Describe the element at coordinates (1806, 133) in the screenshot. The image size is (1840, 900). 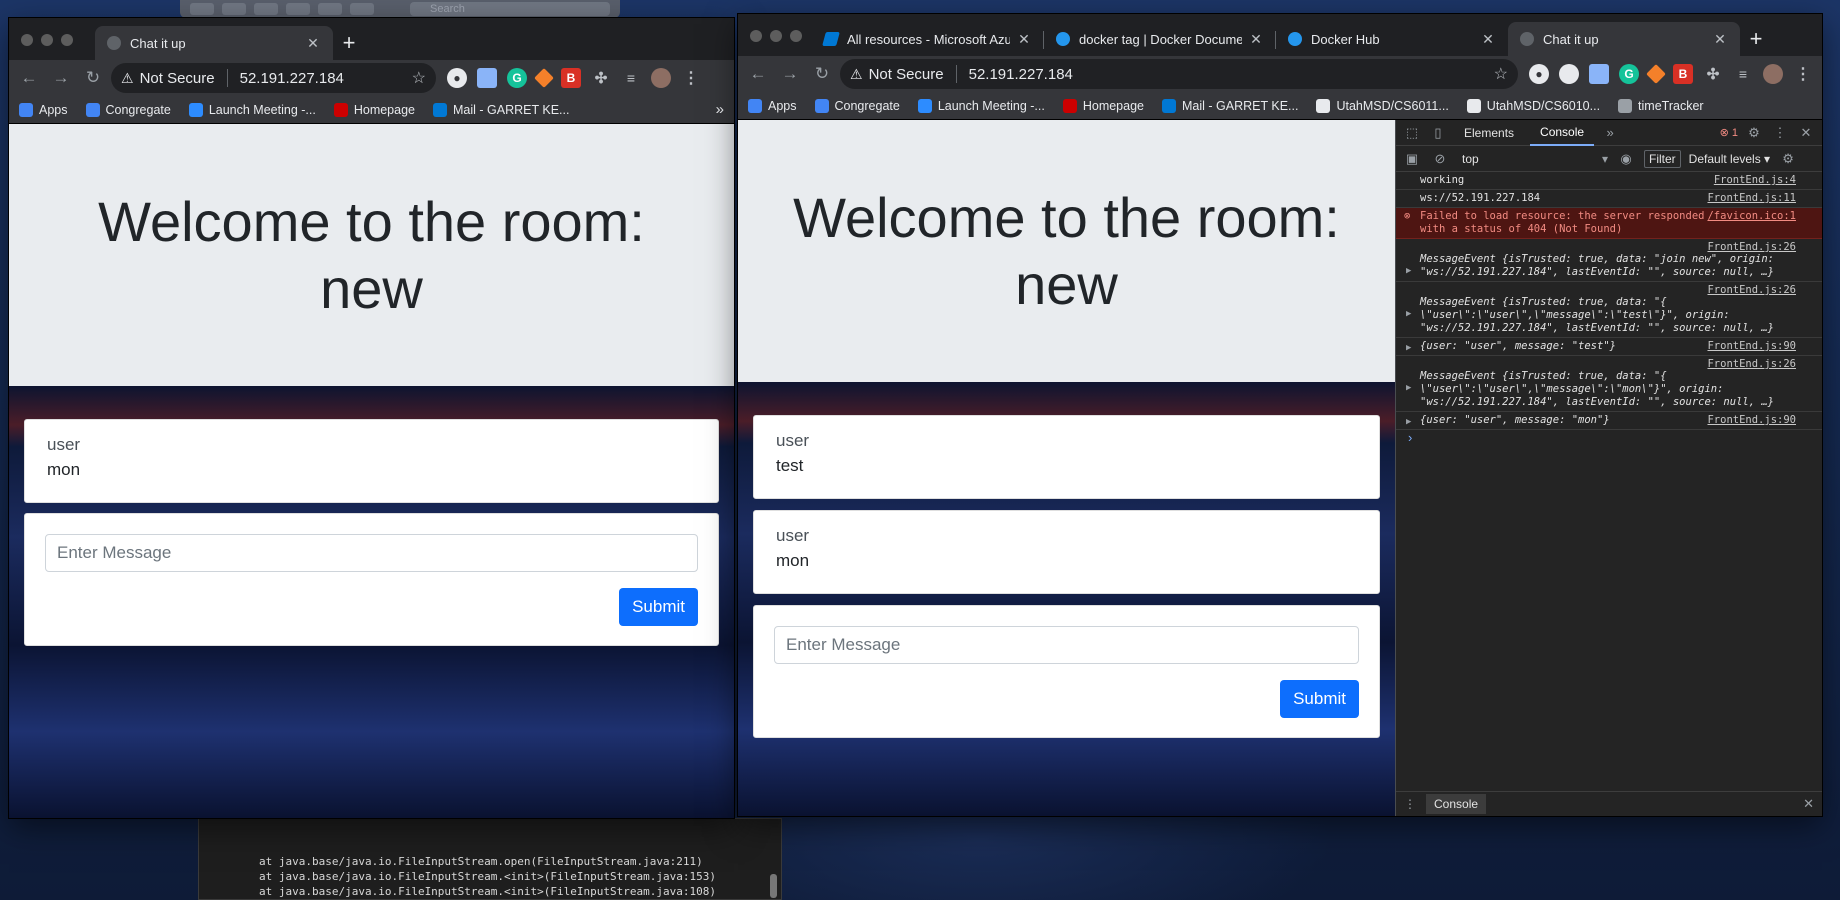
I see `close-icon: ✕` at that location.